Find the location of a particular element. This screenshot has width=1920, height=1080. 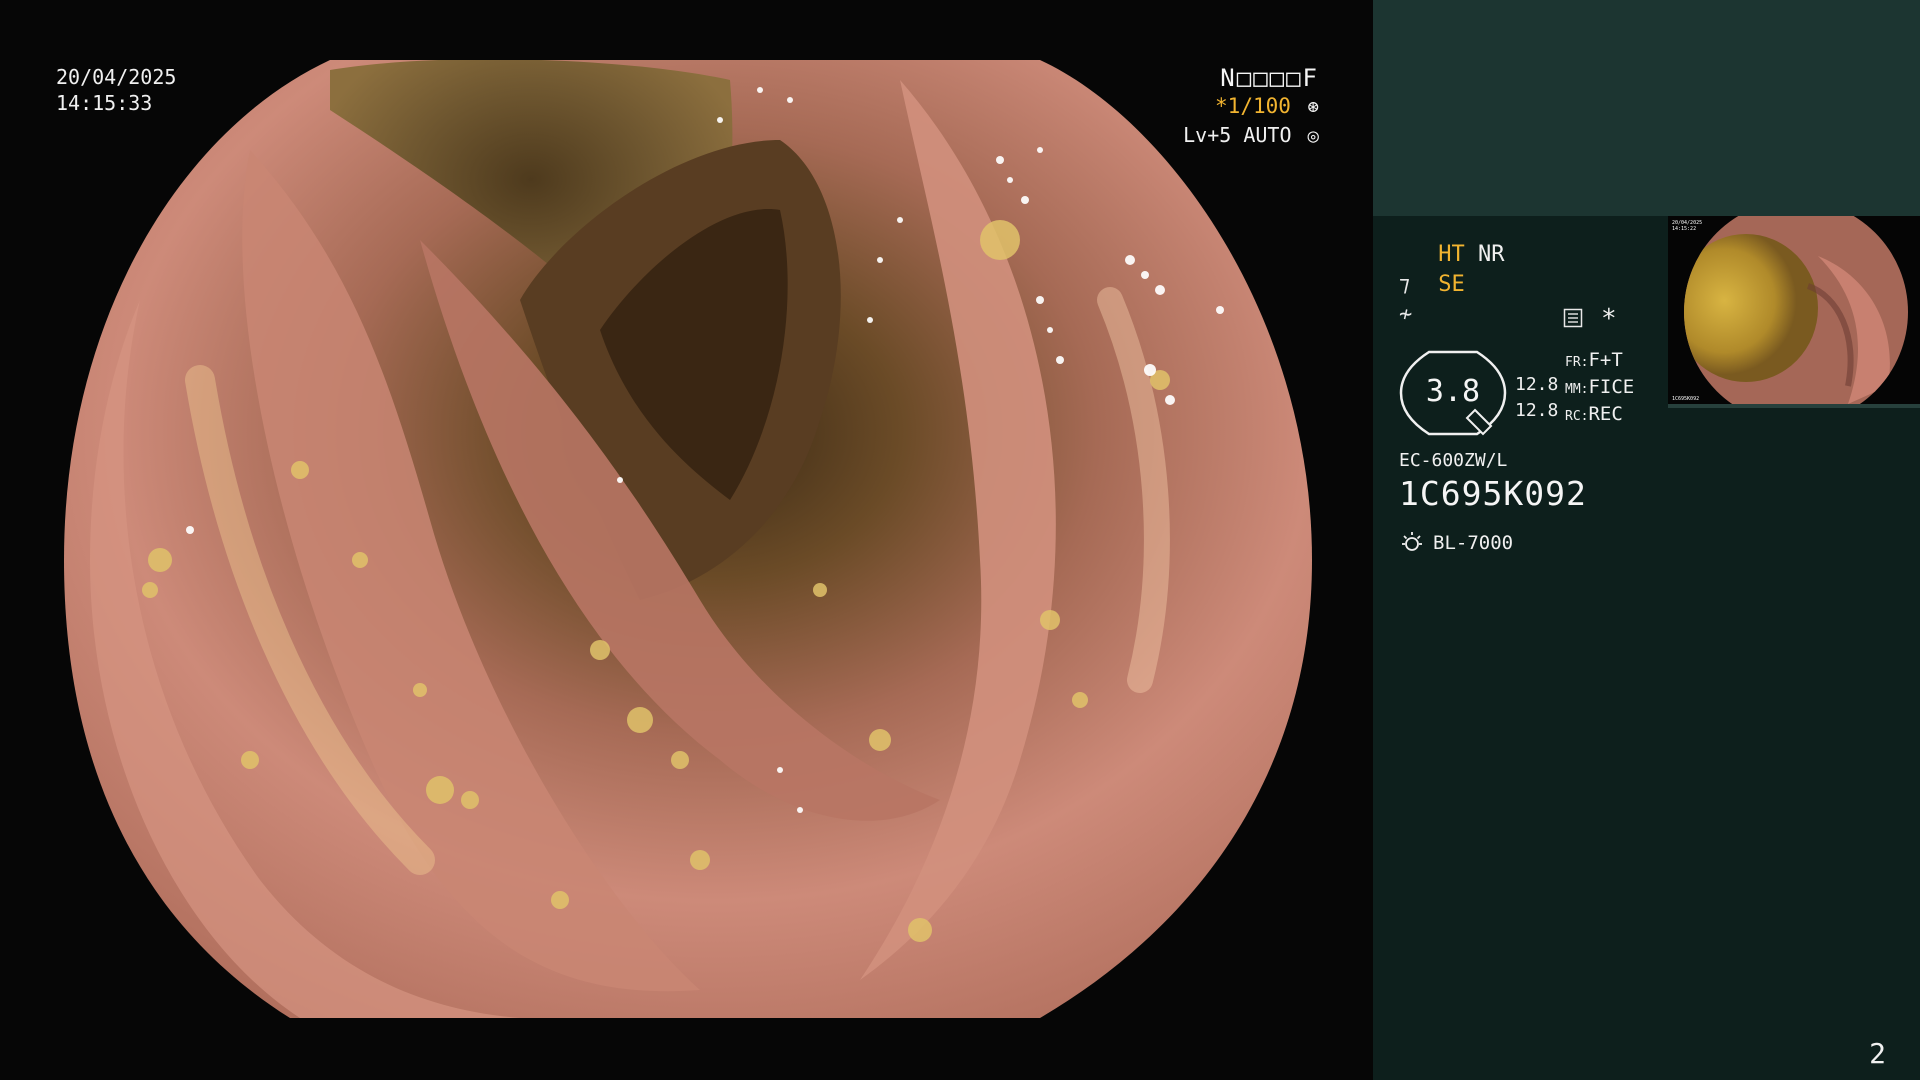

rc-key: RC: is located at coordinates (1577, 416).